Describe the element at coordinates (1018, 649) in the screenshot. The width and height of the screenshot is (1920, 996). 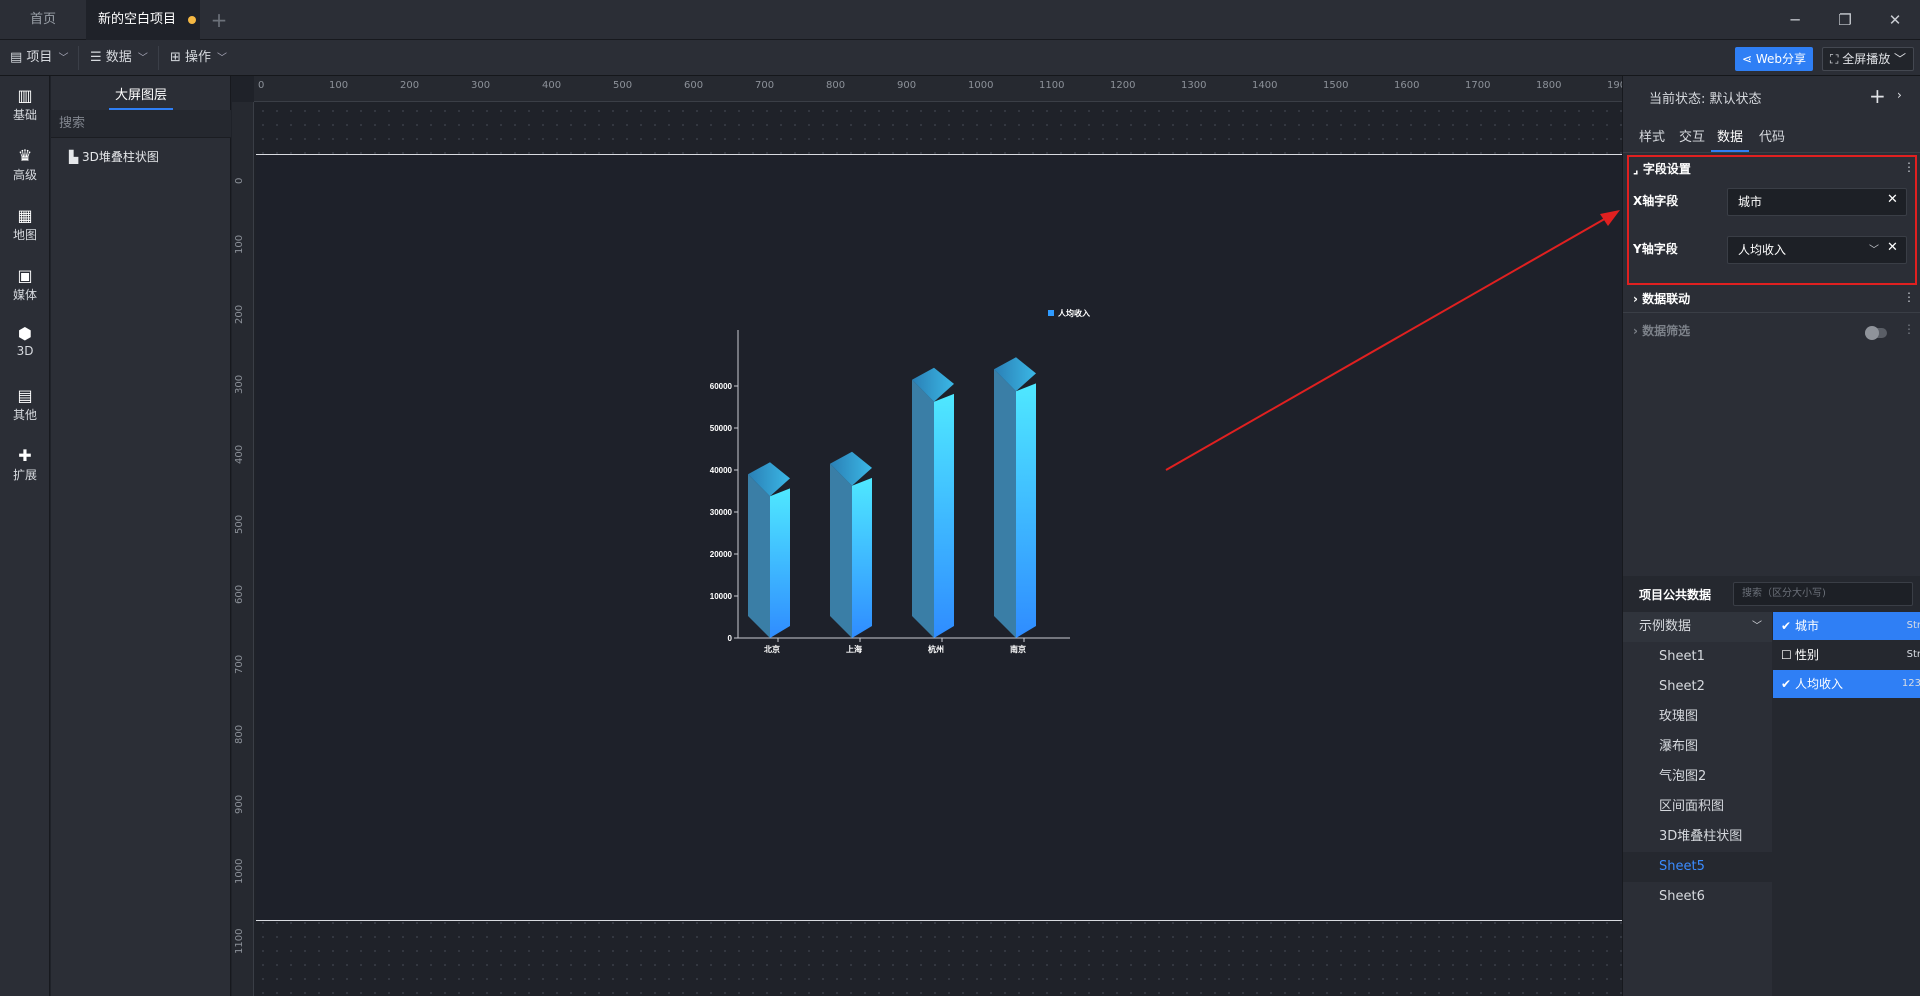
I see `x-tick-label: 南京` at that location.